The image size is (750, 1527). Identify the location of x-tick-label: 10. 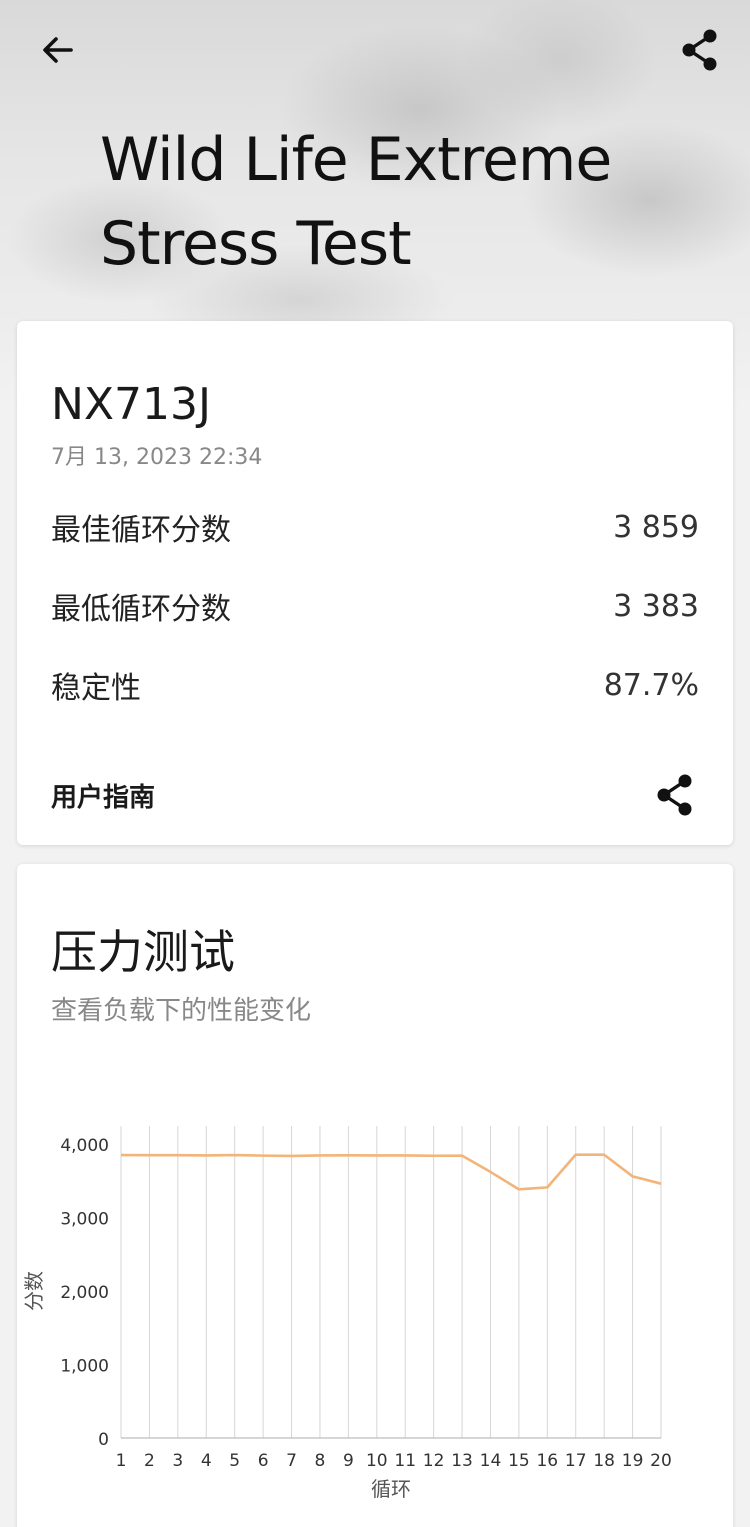
(377, 1461).